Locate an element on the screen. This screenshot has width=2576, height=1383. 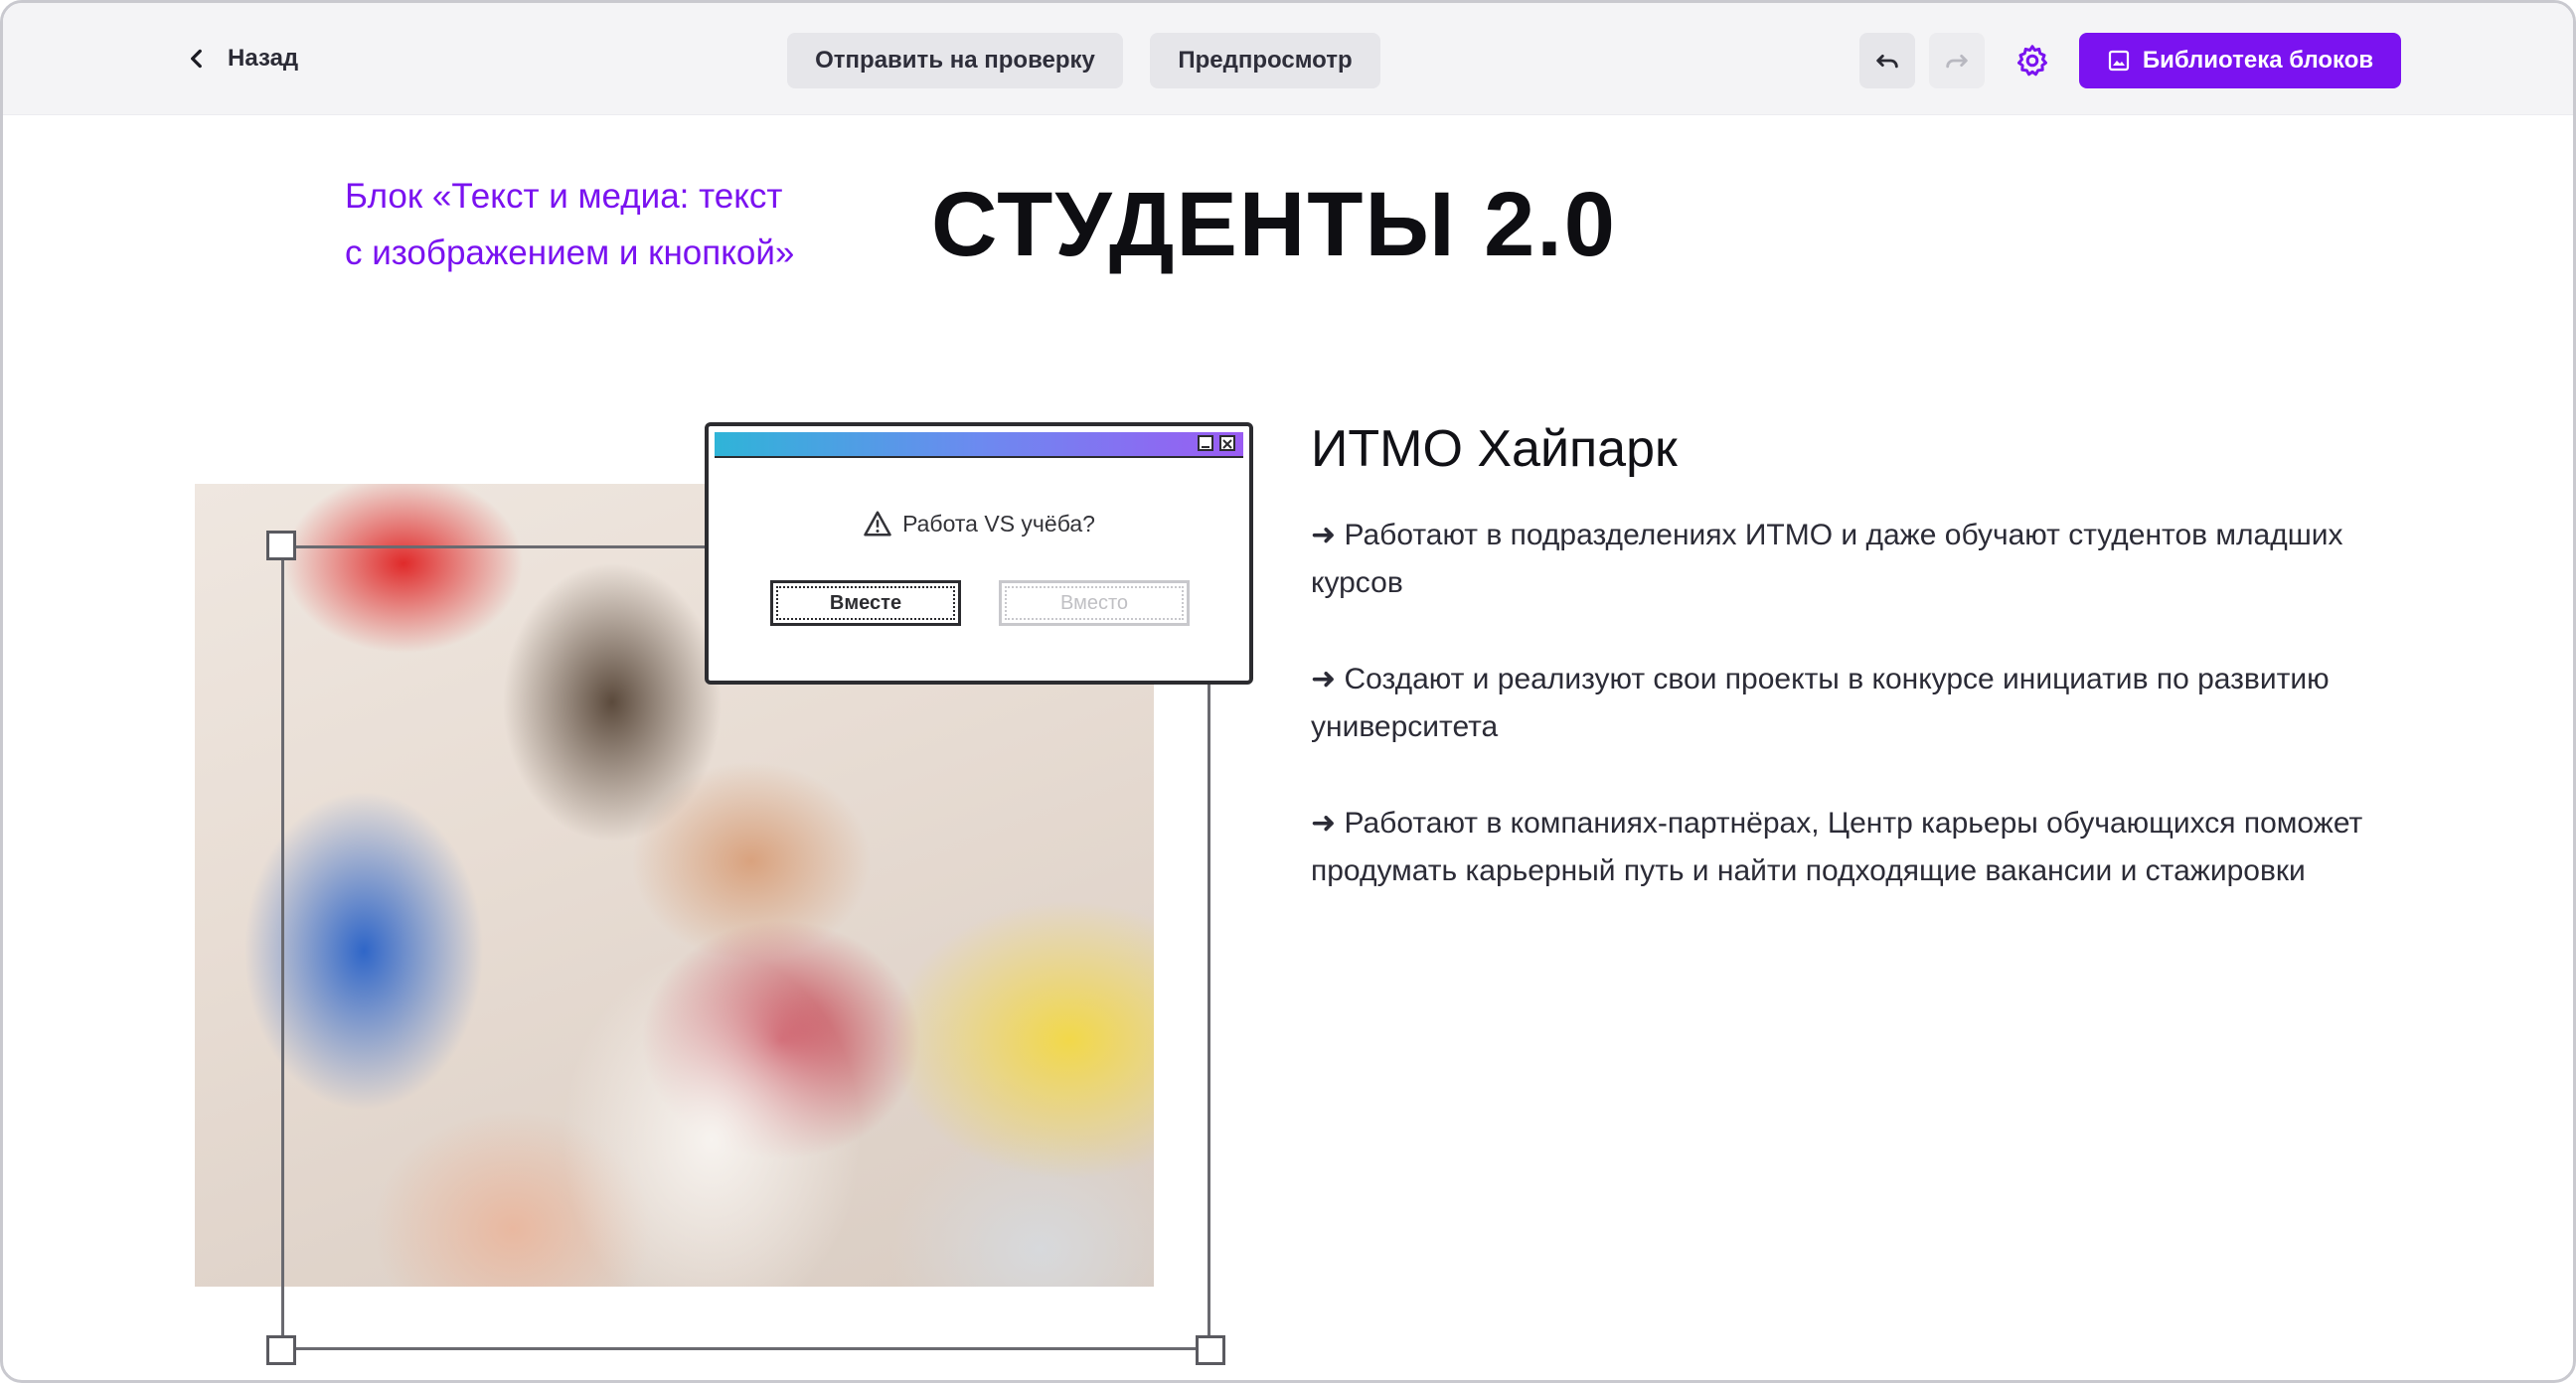
block-library-label: Библиотека блоков is located at coordinates (2258, 61).